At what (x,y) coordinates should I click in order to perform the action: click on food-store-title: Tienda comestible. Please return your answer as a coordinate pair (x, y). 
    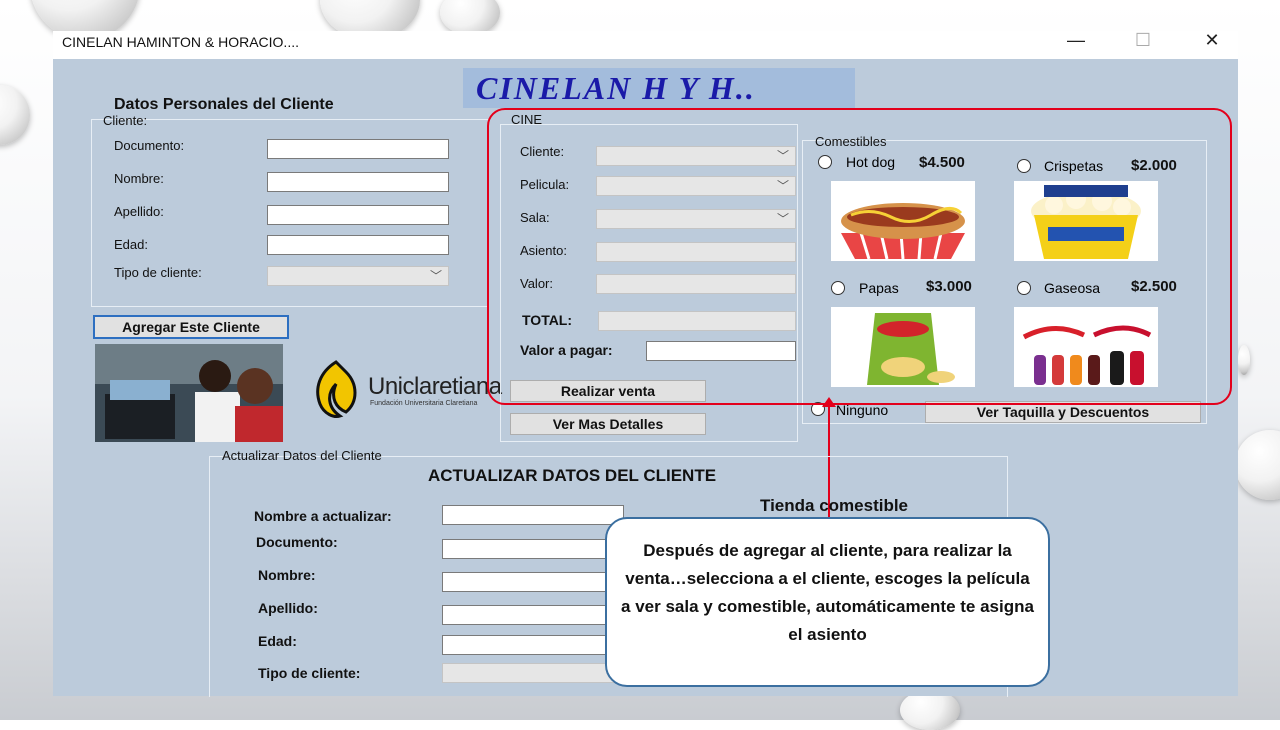
    Looking at the image, I should click on (834, 505).